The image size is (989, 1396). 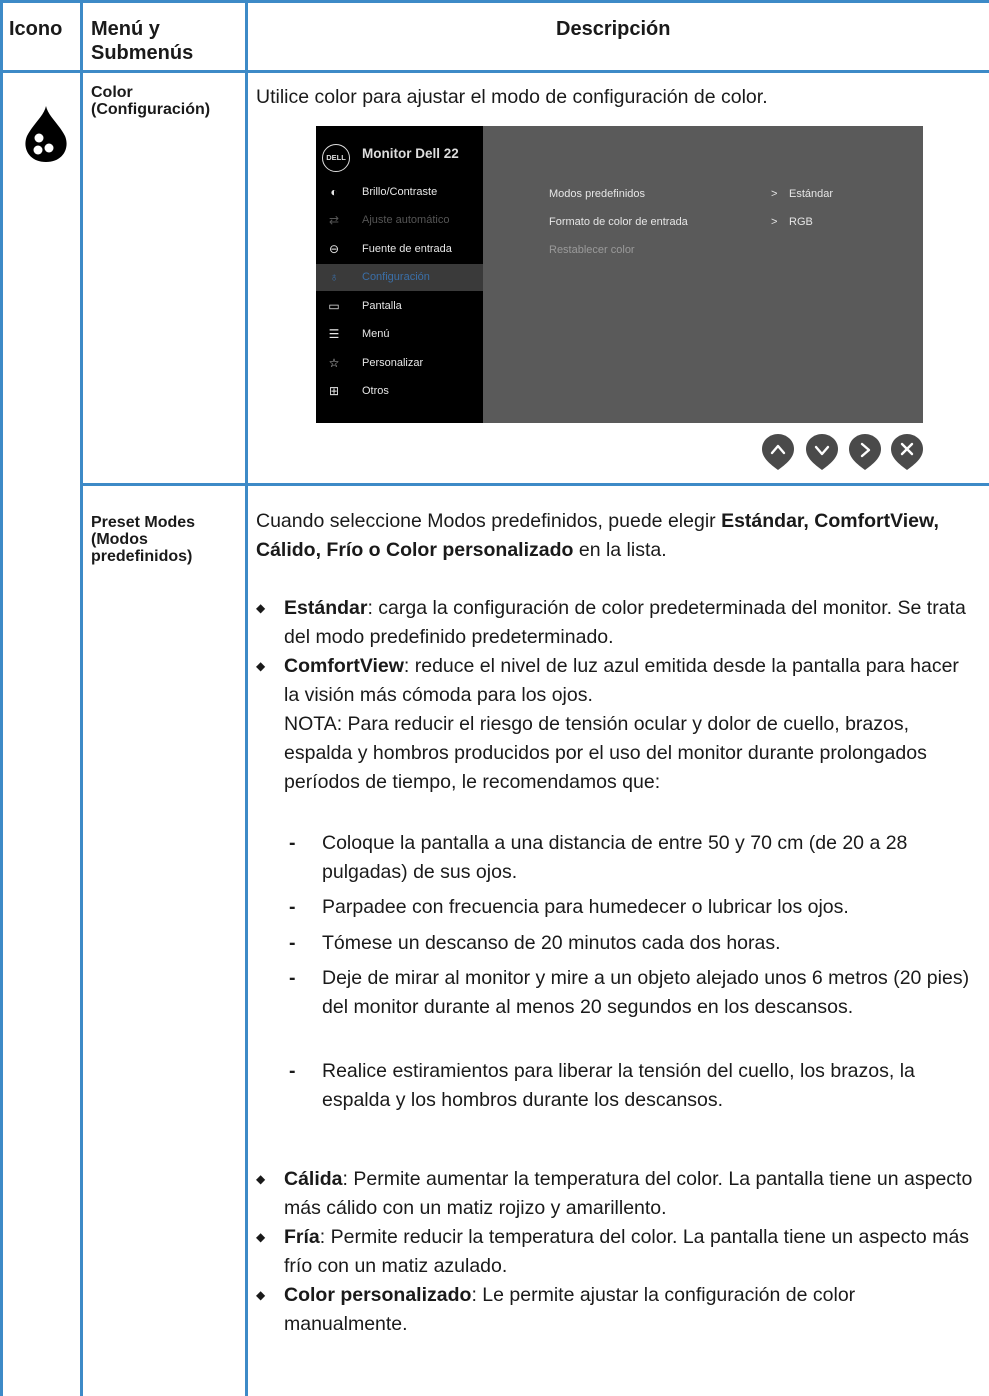 What do you see at coordinates (865, 452) in the screenshot?
I see `right-button` at bounding box center [865, 452].